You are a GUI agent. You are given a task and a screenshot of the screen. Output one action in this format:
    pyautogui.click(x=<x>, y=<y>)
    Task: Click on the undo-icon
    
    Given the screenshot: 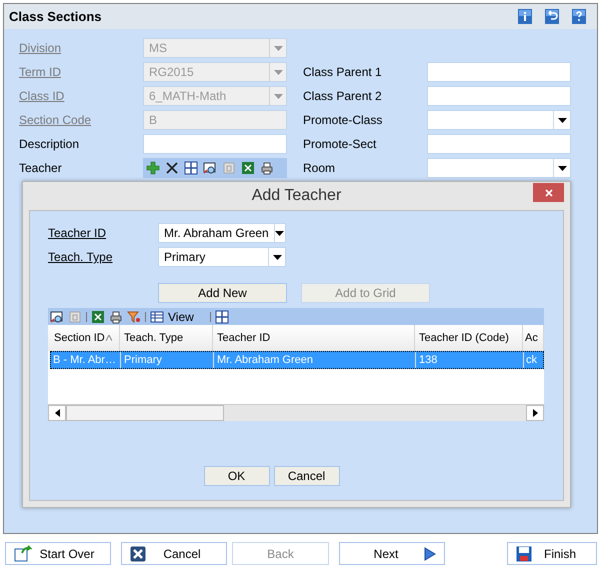 What is the action you would take?
    pyautogui.click(x=552, y=16)
    